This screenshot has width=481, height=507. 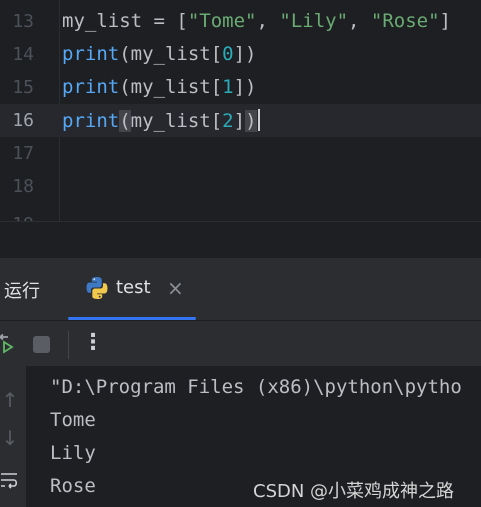 What do you see at coordinates (23, 87) in the screenshot?
I see `line-number: 15` at bounding box center [23, 87].